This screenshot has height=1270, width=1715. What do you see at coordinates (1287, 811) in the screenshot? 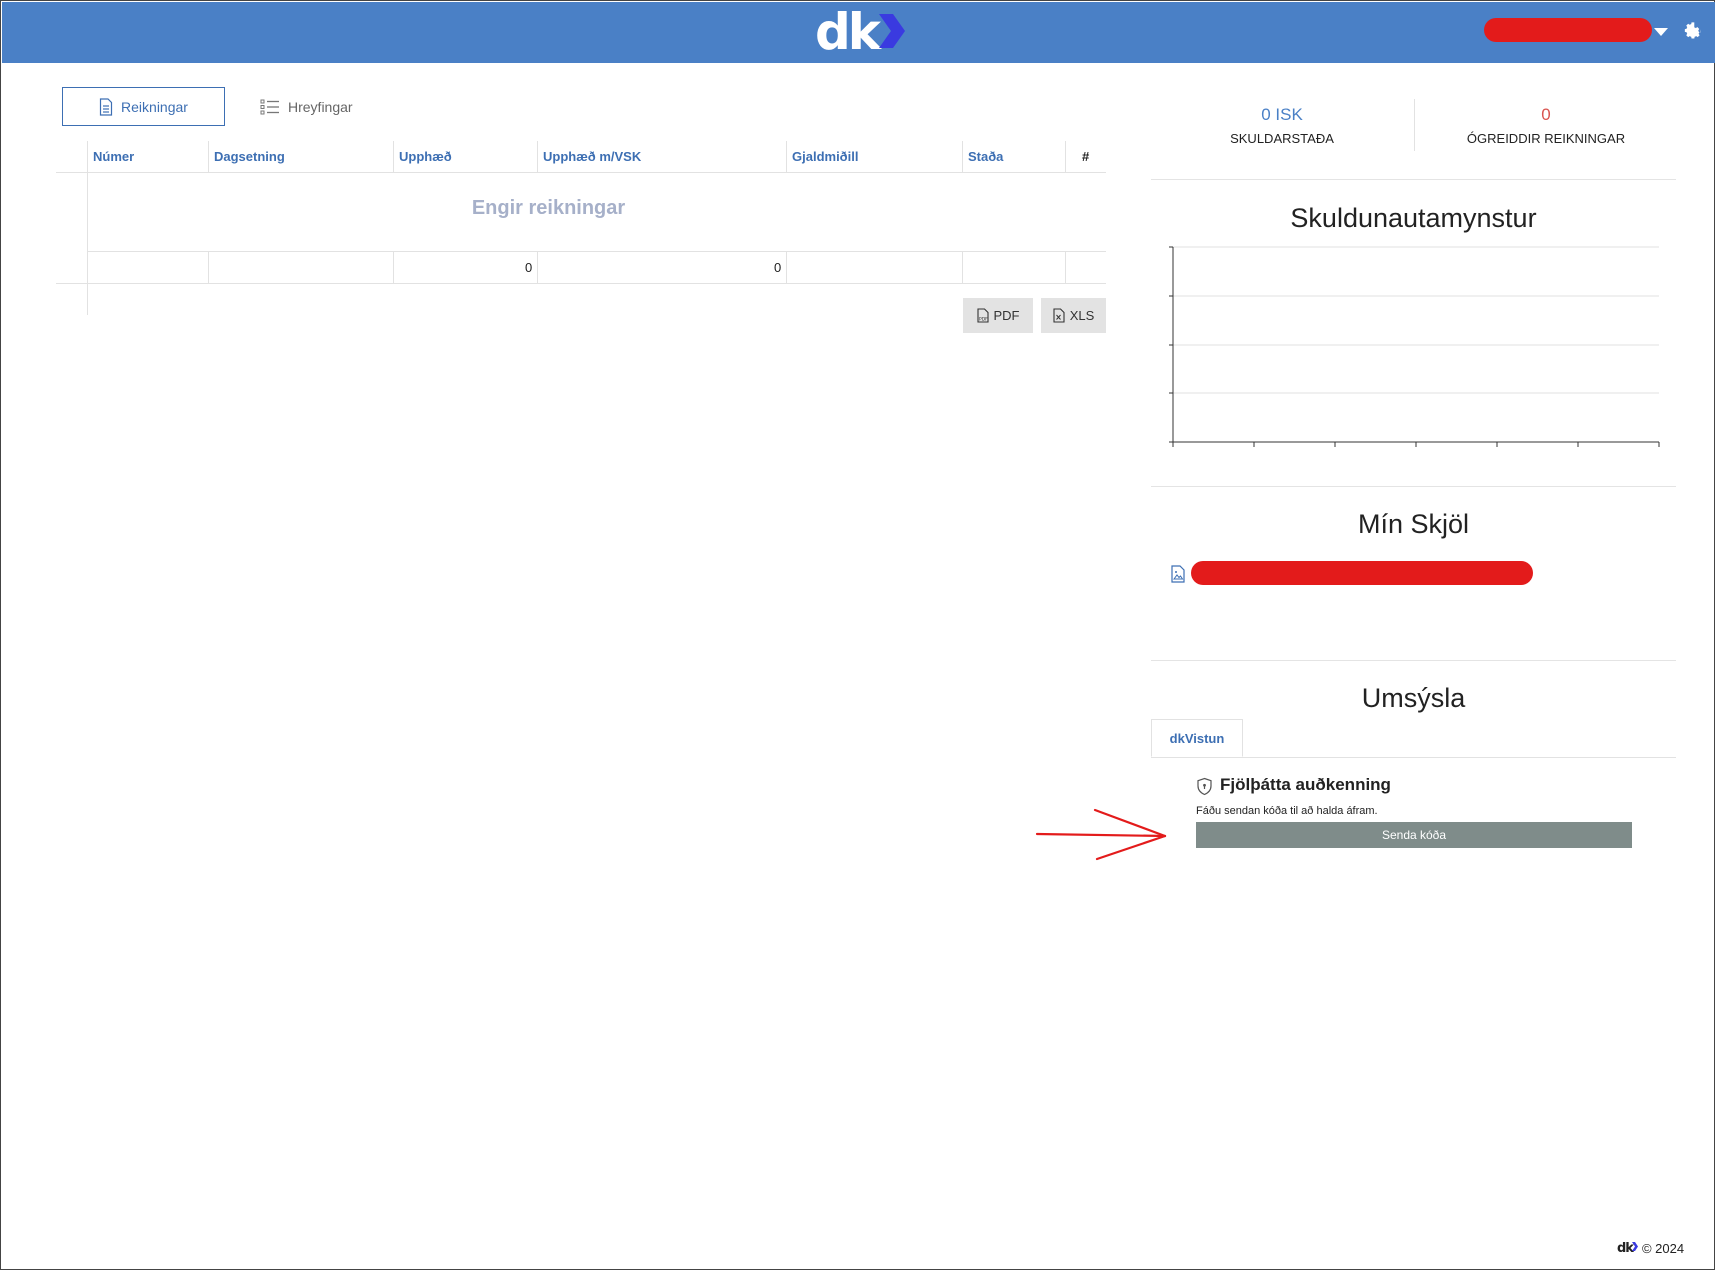
I see `mfa-instructions: Fáðu sendan kóða til að halda áfram.` at bounding box center [1287, 811].